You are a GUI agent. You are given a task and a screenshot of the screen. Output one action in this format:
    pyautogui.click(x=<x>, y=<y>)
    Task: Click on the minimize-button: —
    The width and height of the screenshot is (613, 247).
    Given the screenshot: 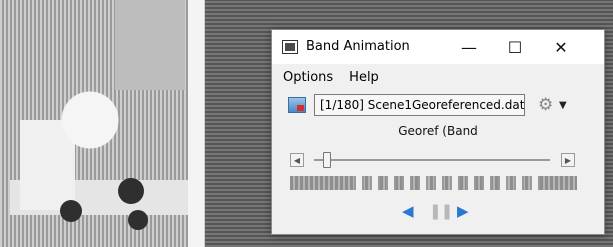 What is the action you would take?
    pyautogui.click(x=469, y=47)
    